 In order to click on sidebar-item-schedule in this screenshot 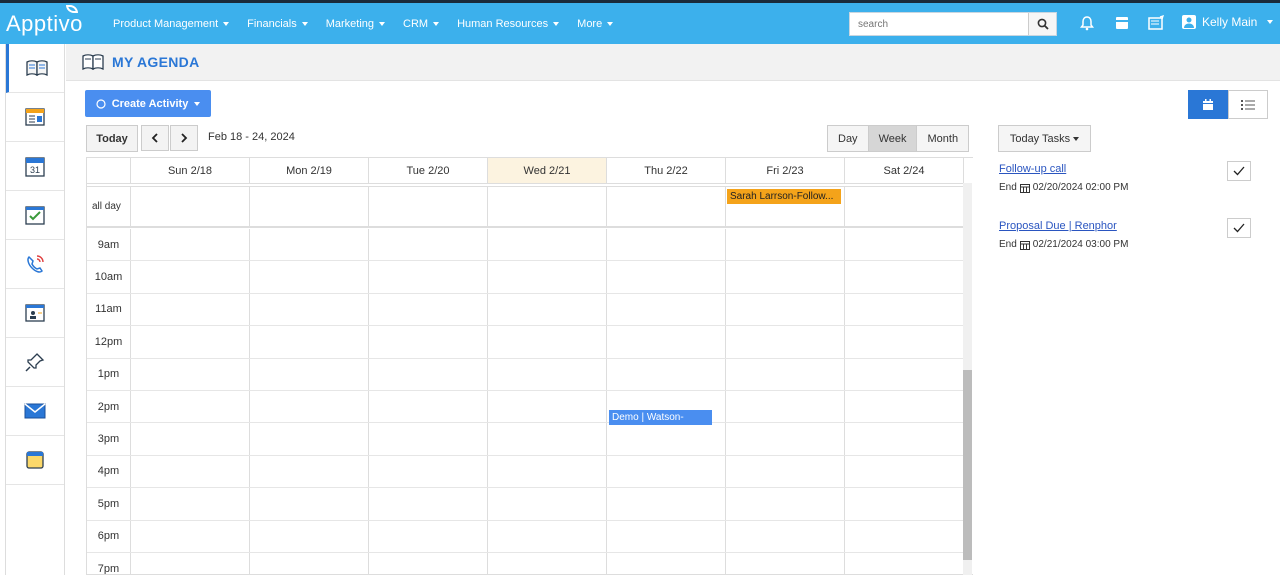, I will do `click(35, 117)`.